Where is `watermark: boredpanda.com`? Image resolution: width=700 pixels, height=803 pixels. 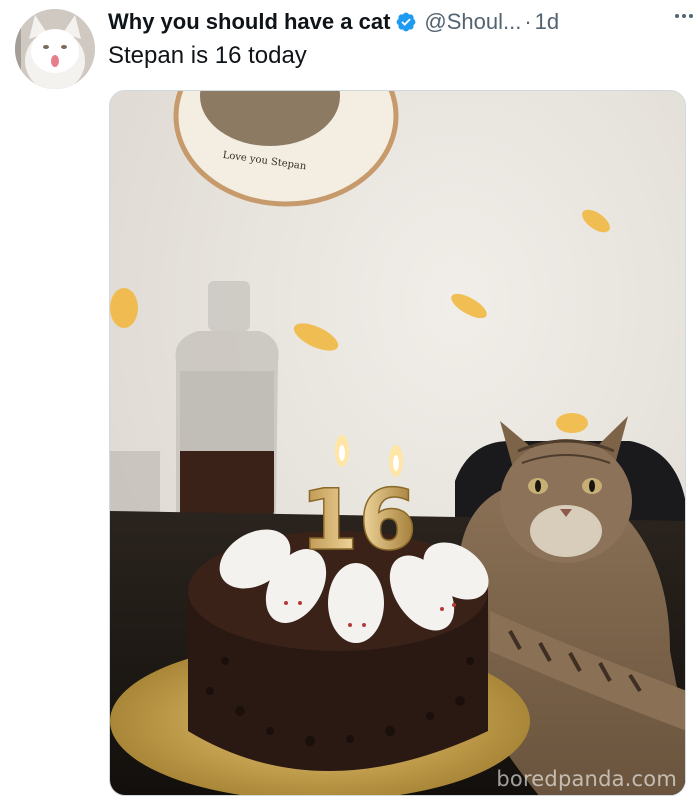
watermark: boredpanda.com is located at coordinates (586, 779).